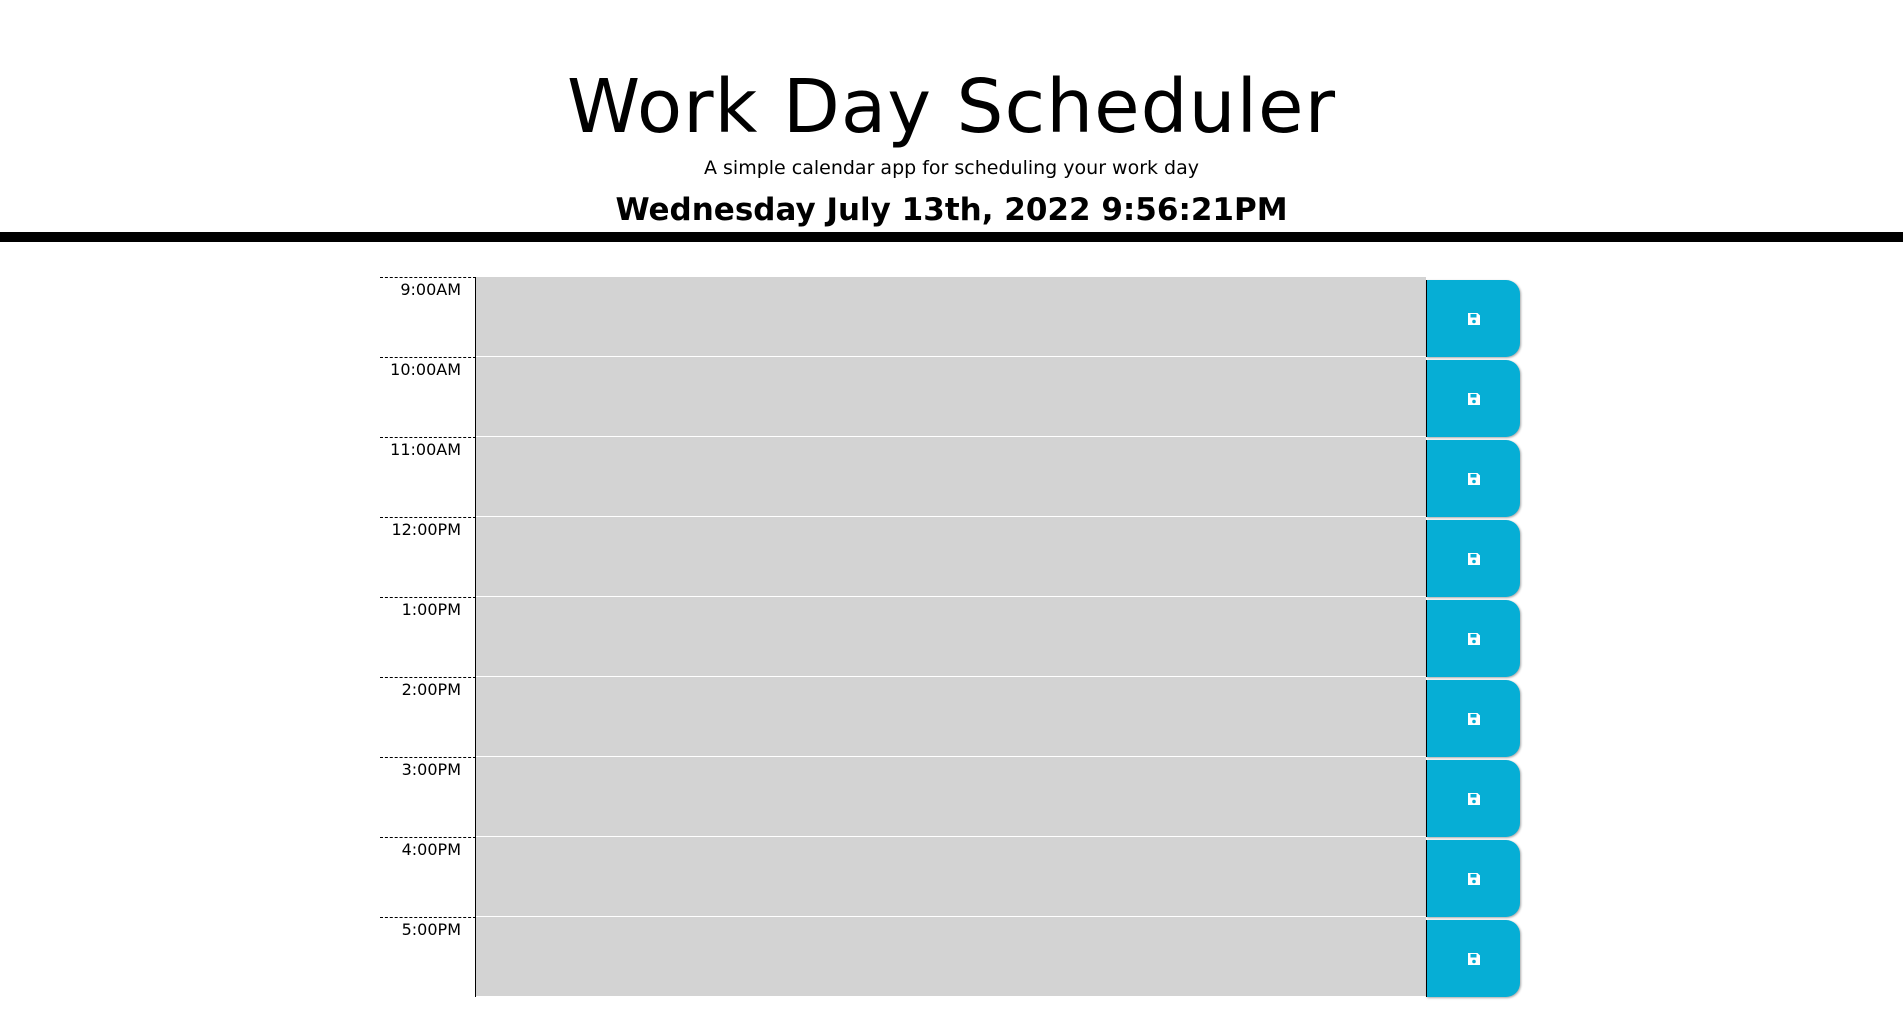  Describe the element at coordinates (428, 957) in the screenshot. I see `hour-label: 5:00PM` at that location.